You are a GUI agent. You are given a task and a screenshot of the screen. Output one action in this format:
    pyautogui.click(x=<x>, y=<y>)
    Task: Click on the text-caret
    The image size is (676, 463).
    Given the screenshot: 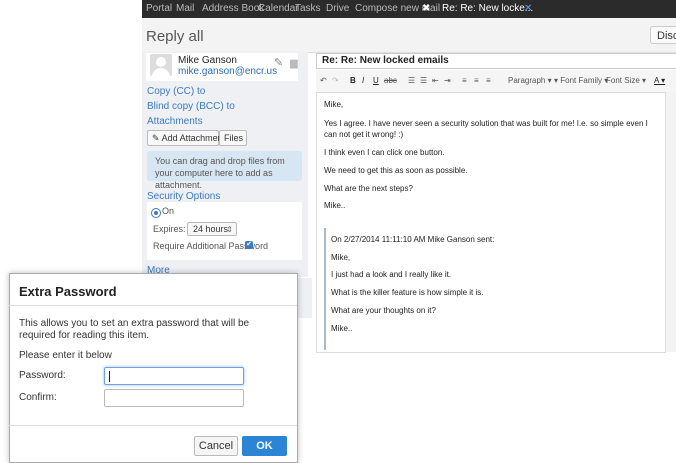 What is the action you would take?
    pyautogui.click(x=109, y=376)
    